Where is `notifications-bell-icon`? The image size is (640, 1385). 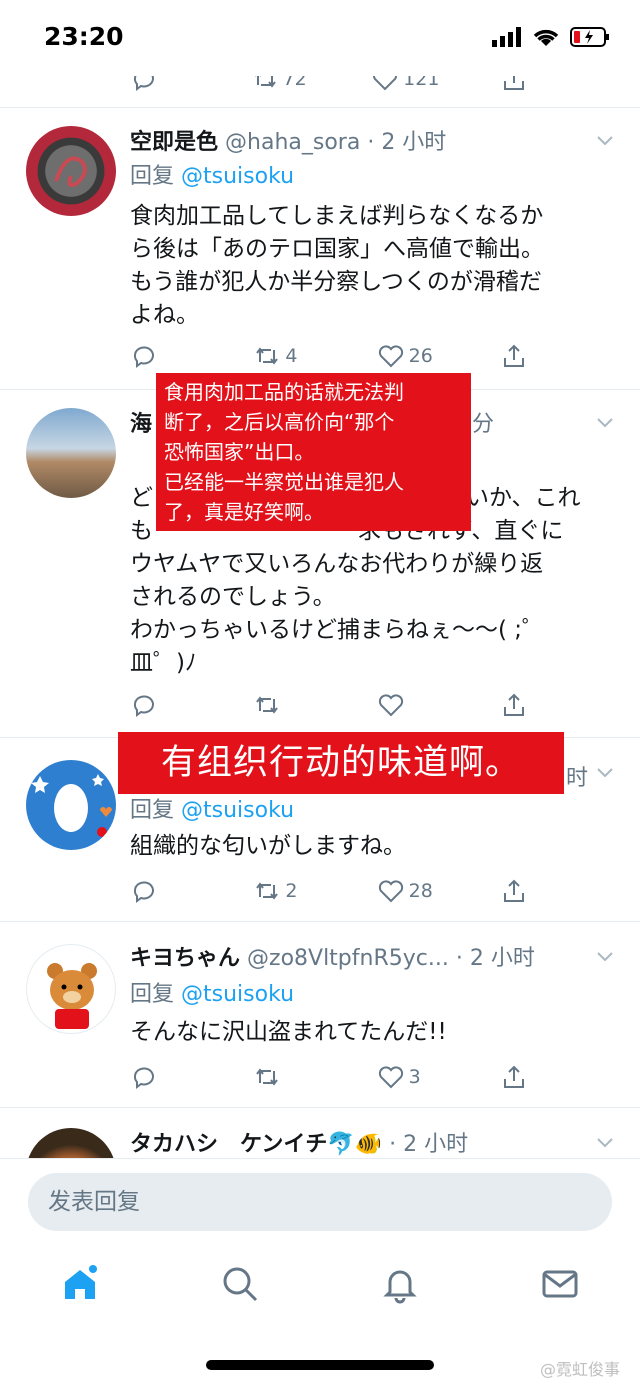 notifications-bell-icon is located at coordinates (400, 1284).